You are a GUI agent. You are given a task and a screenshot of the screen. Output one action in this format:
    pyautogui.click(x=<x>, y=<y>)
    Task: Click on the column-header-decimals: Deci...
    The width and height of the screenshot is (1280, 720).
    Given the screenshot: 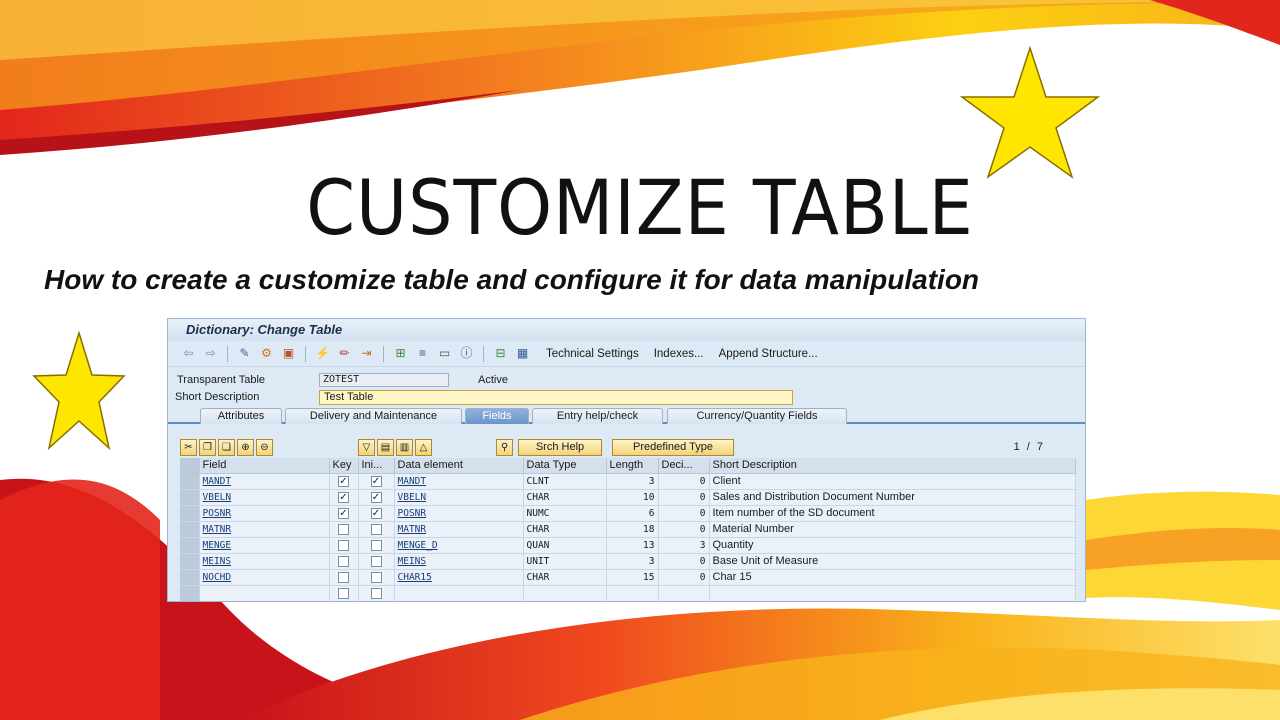 What is the action you would take?
    pyautogui.click(x=684, y=466)
    